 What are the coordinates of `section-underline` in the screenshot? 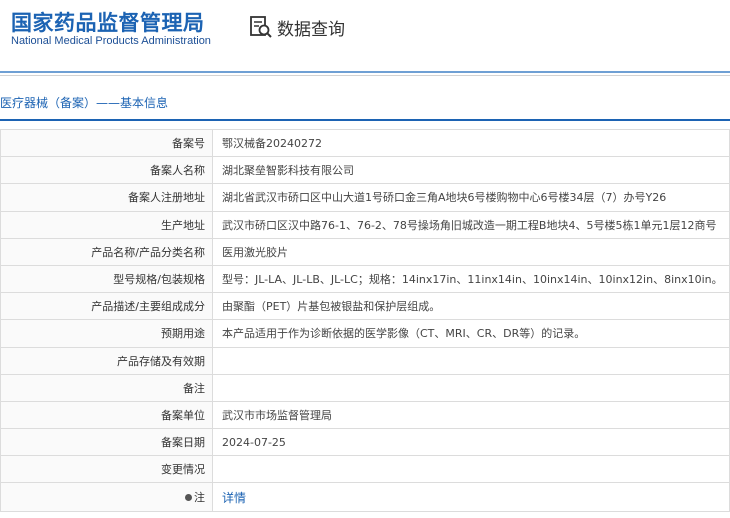 It's located at (365, 120).